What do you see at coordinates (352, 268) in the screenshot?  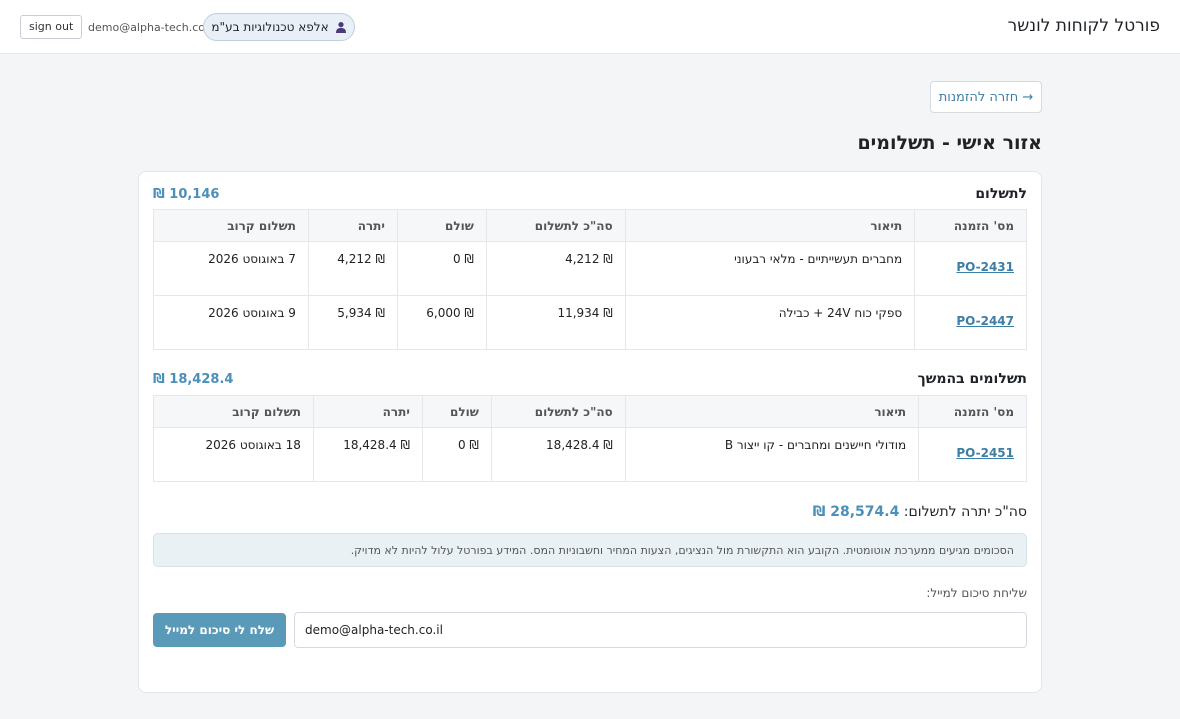 I see `balance-cell: ₪ 4,212` at bounding box center [352, 268].